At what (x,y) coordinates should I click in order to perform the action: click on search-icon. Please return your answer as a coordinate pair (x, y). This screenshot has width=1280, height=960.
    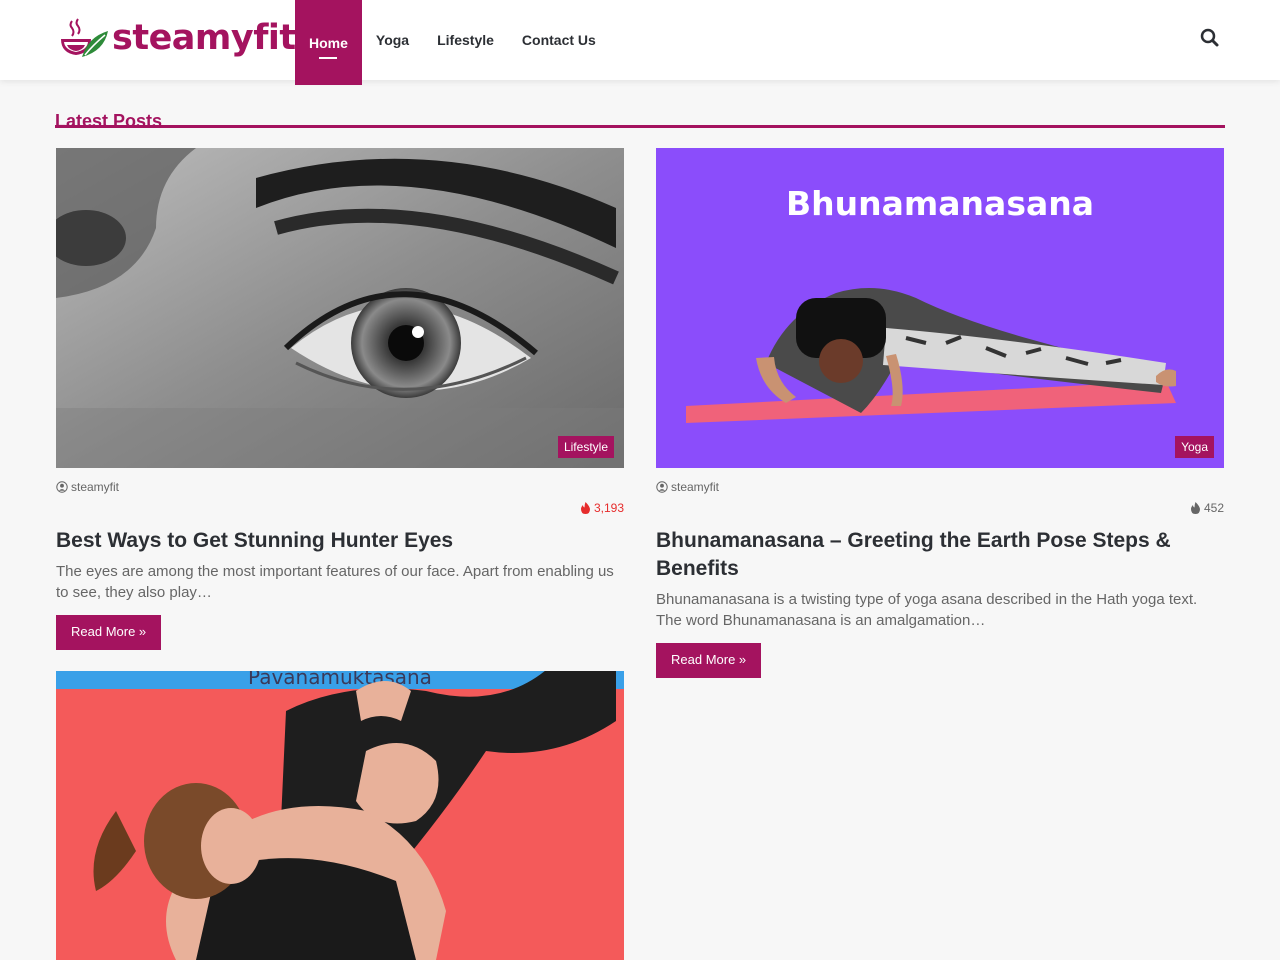
    Looking at the image, I should click on (1210, 38).